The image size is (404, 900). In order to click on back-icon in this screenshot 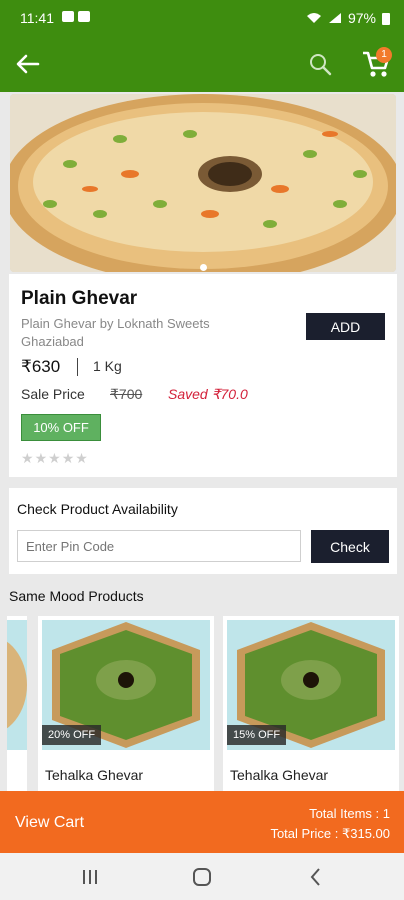, I will do `click(316, 877)`.